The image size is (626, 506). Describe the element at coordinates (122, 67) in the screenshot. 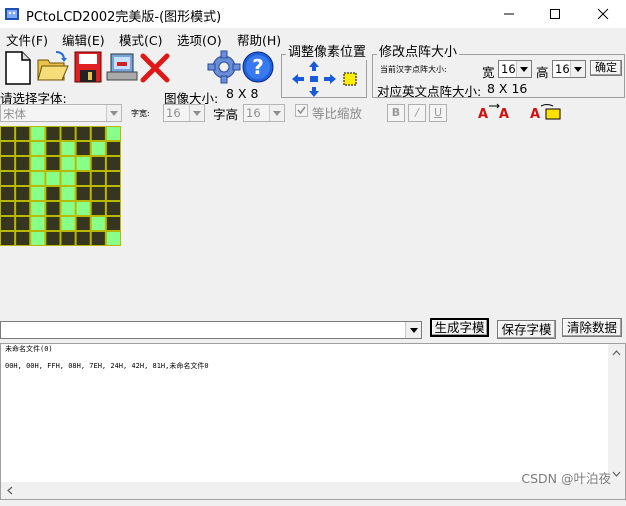

I see `lcd-output-icon` at that location.